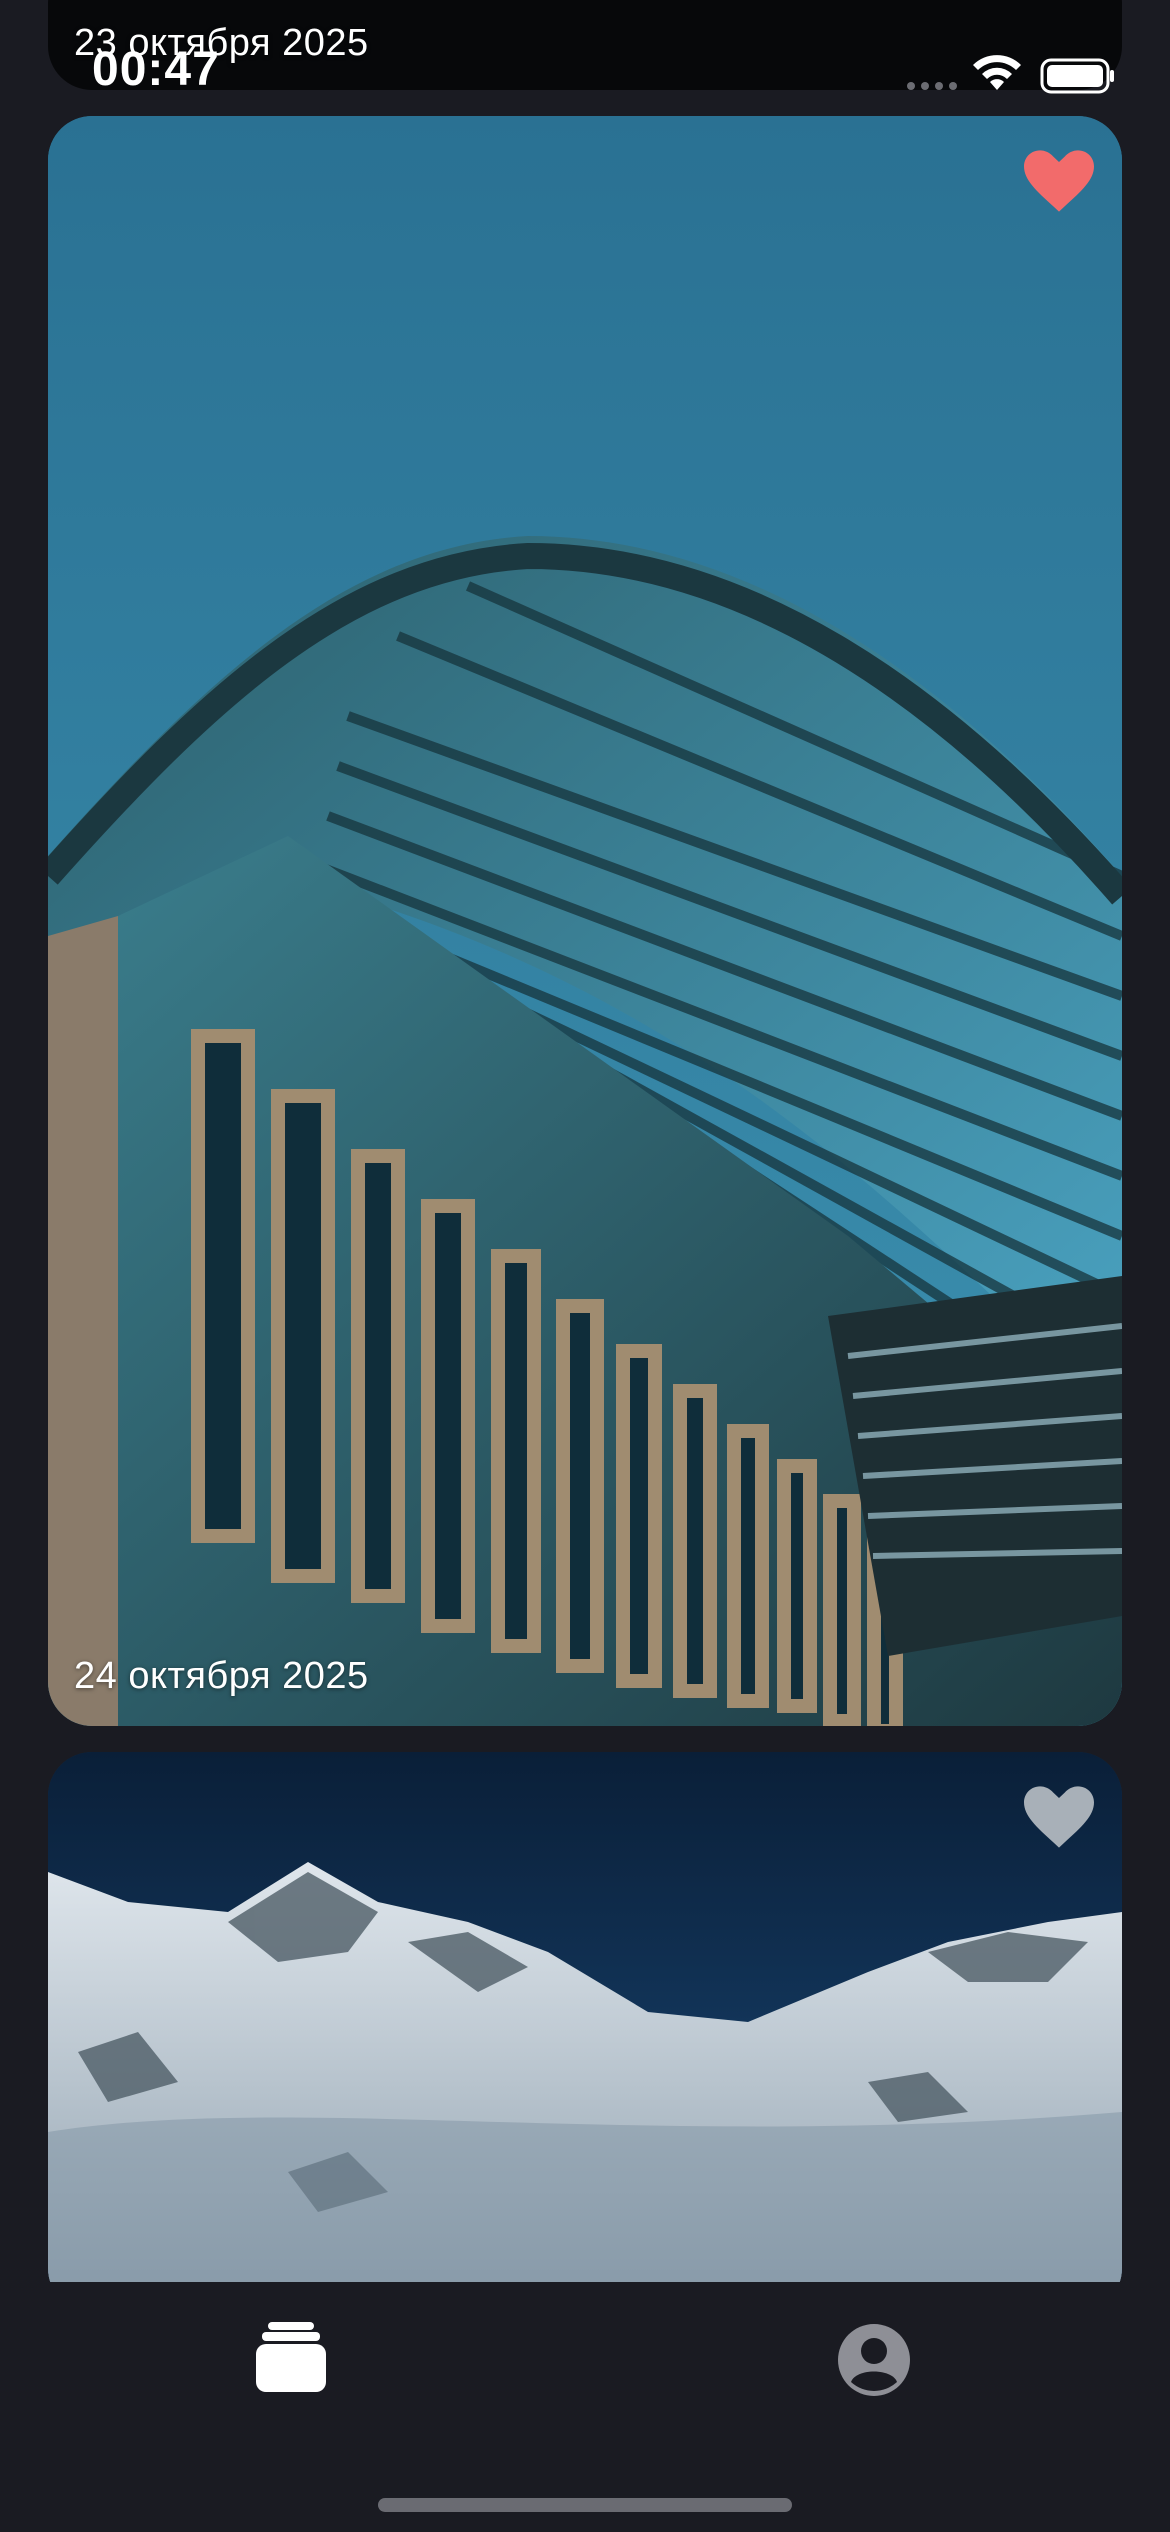  Describe the element at coordinates (221, 43) in the screenshot. I see `card-date: 23 октября 2025` at that location.